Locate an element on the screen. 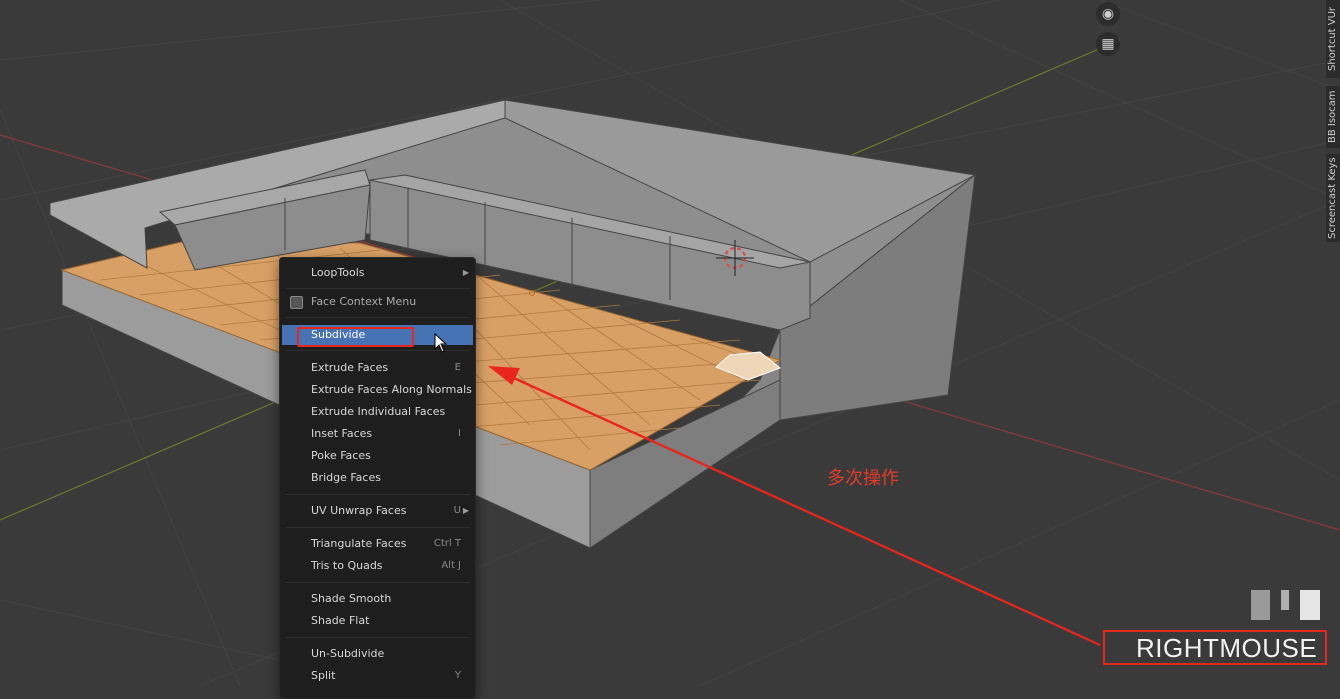 Image resolution: width=1340 pixels, height=699 pixels. face-icon is located at coordinates (296, 302).